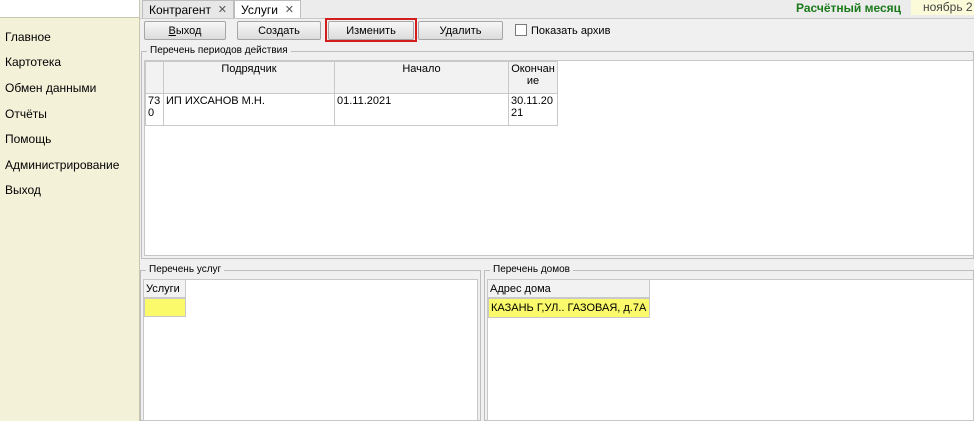  What do you see at coordinates (421, 109) in the screenshot?
I see `start-date-cell: 01.11.2021` at bounding box center [421, 109].